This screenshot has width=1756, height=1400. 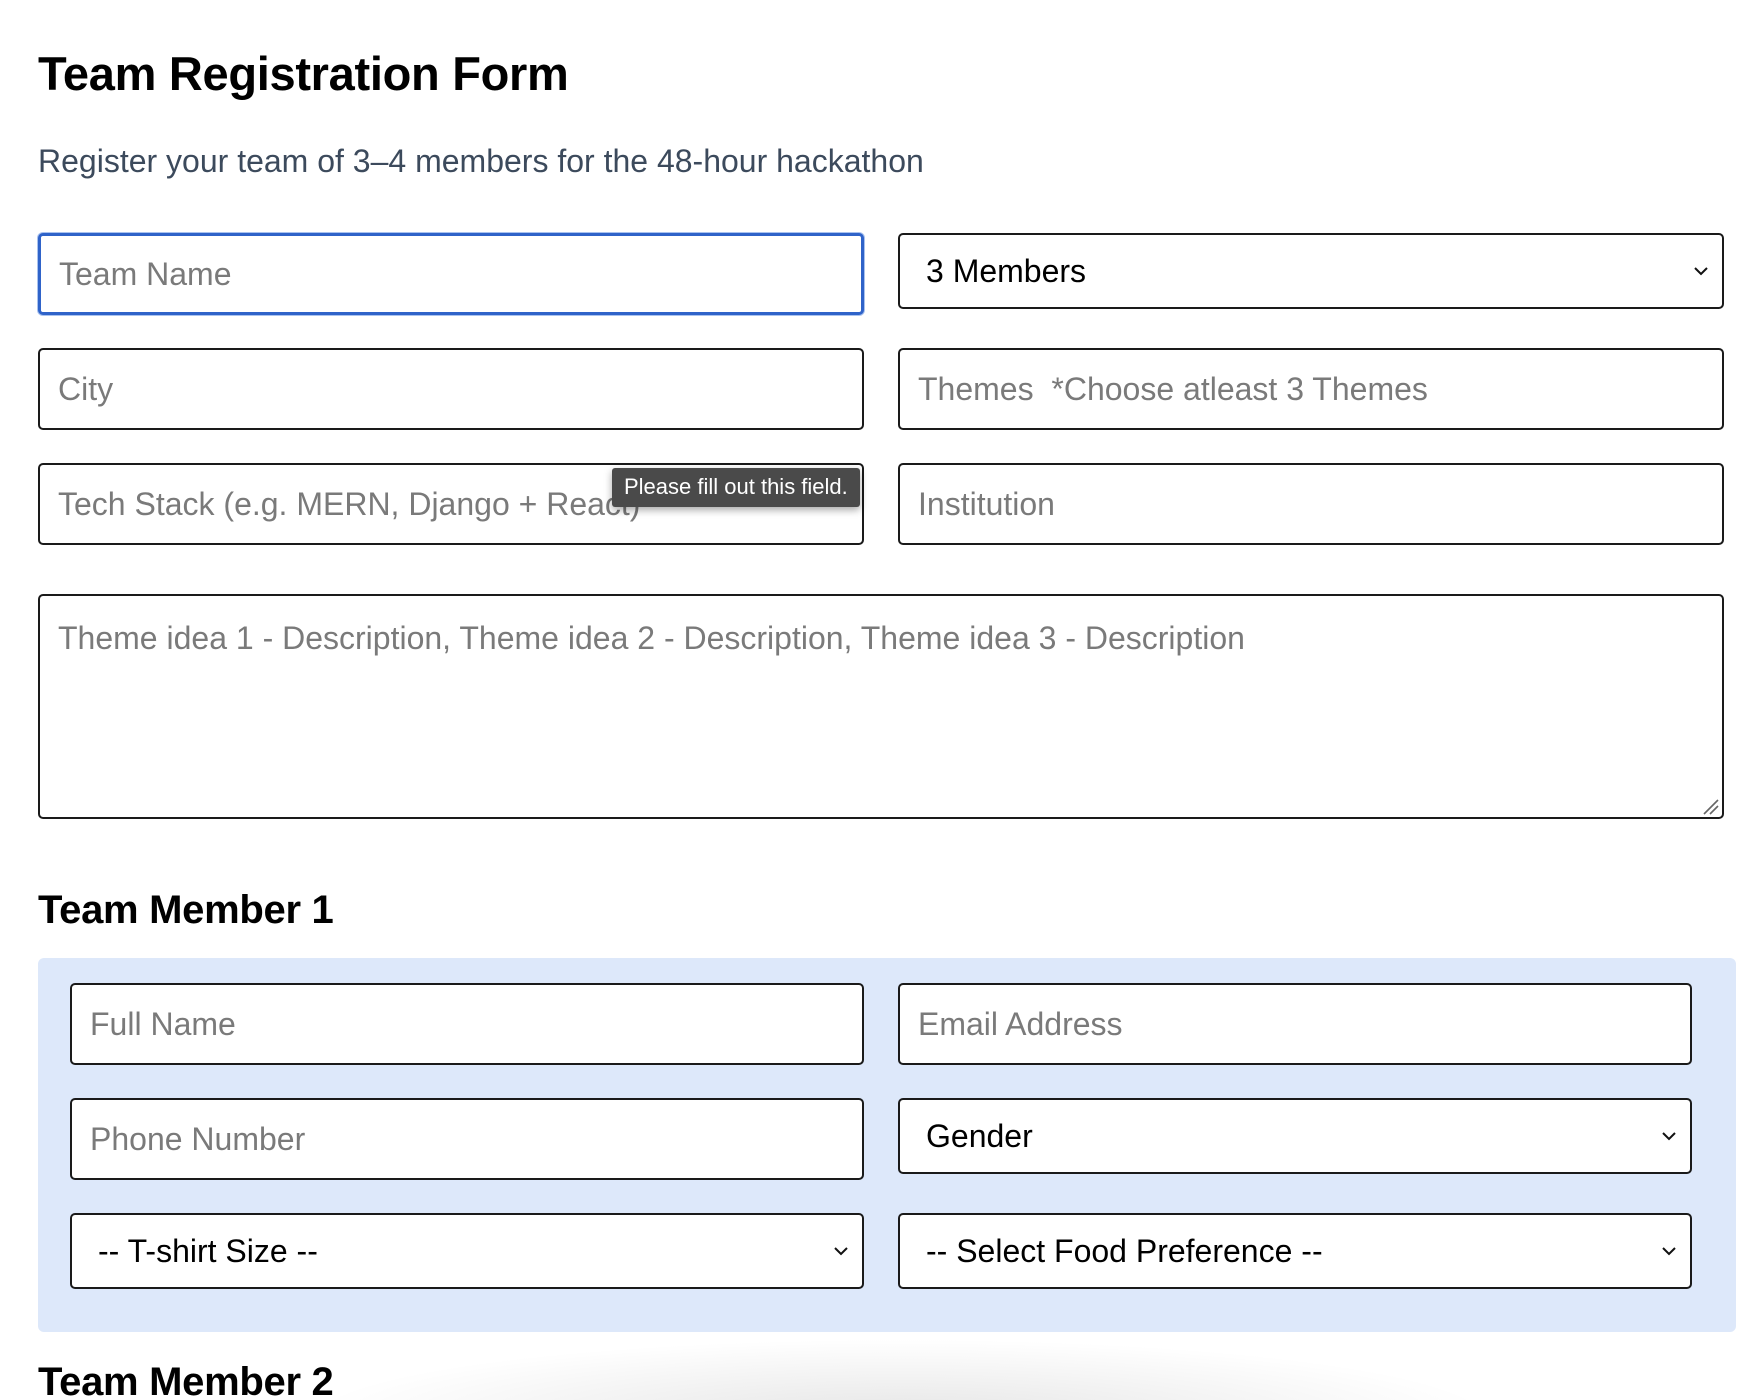 What do you see at coordinates (186, 910) in the screenshot?
I see `member-1-heading: Team Member 1` at bounding box center [186, 910].